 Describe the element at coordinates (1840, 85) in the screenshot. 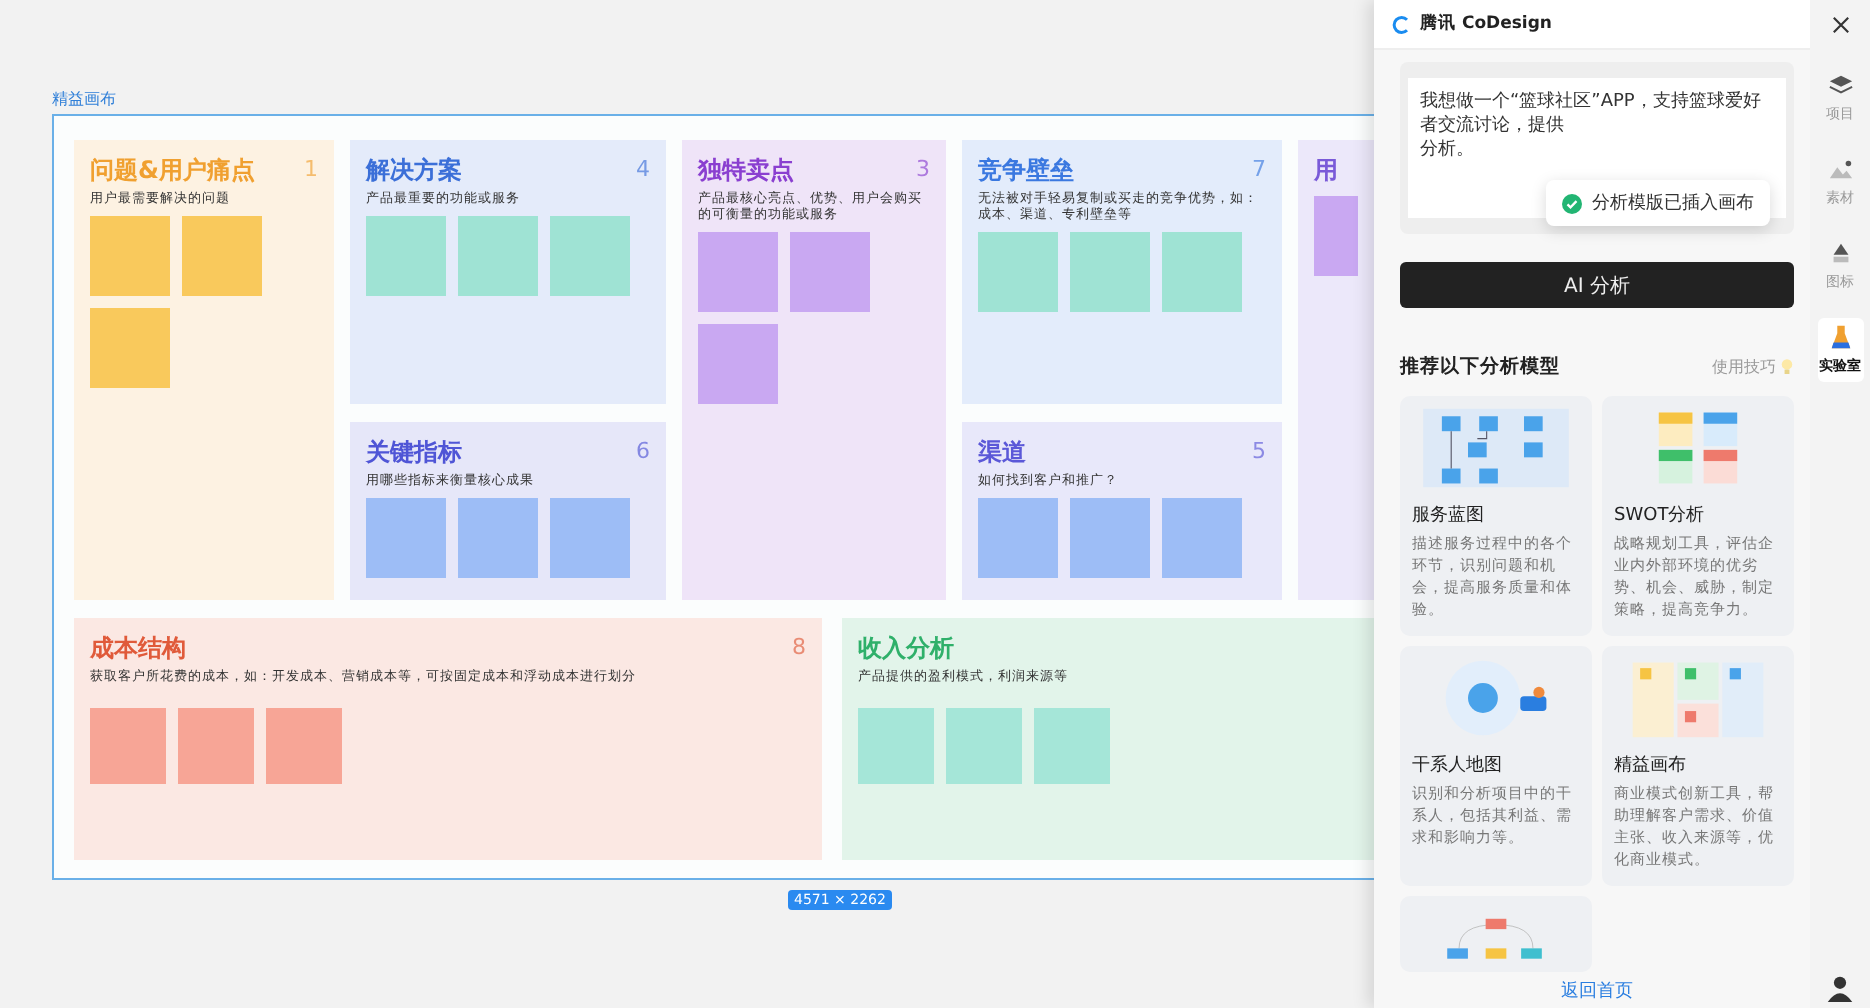

I see `layers-icon` at that location.